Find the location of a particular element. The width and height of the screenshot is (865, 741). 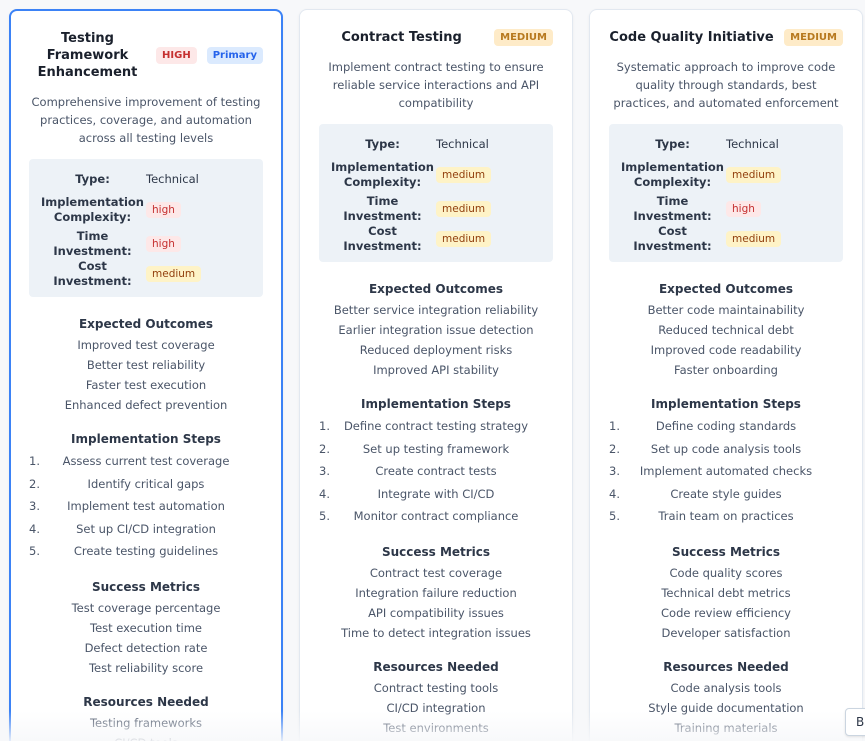

resource-item: Style guide documentation is located at coordinates (726, 707).